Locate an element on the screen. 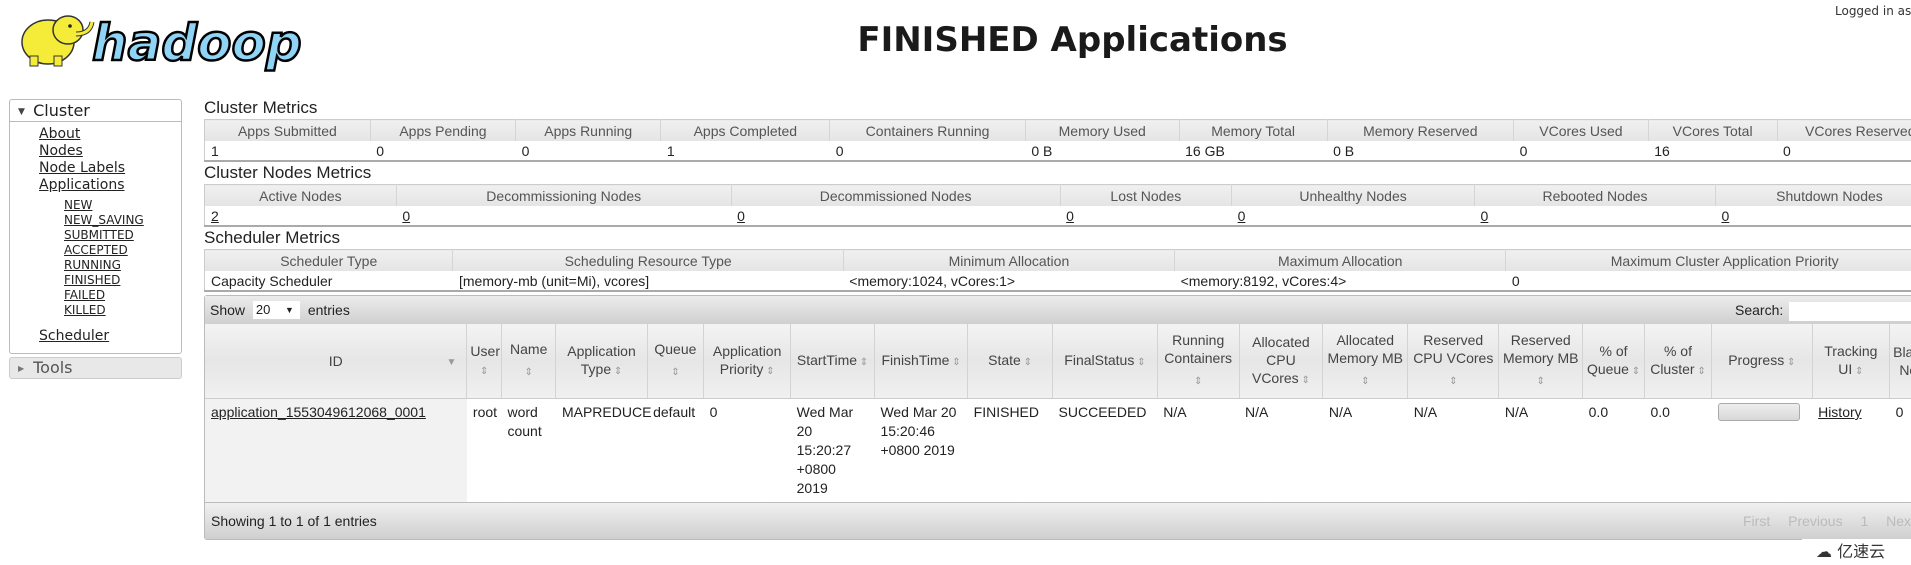 The image size is (1911, 565). cell-running-containers: N/A is located at coordinates (1175, 412).